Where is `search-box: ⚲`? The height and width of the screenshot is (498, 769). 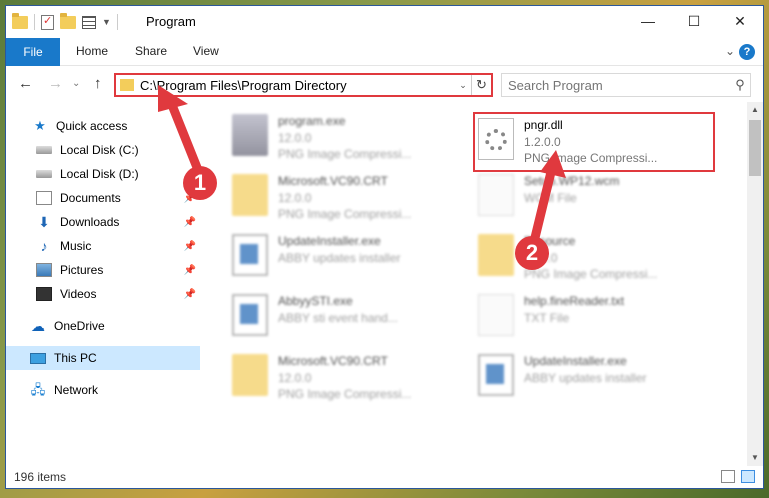 search-box: ⚲ is located at coordinates (626, 85).